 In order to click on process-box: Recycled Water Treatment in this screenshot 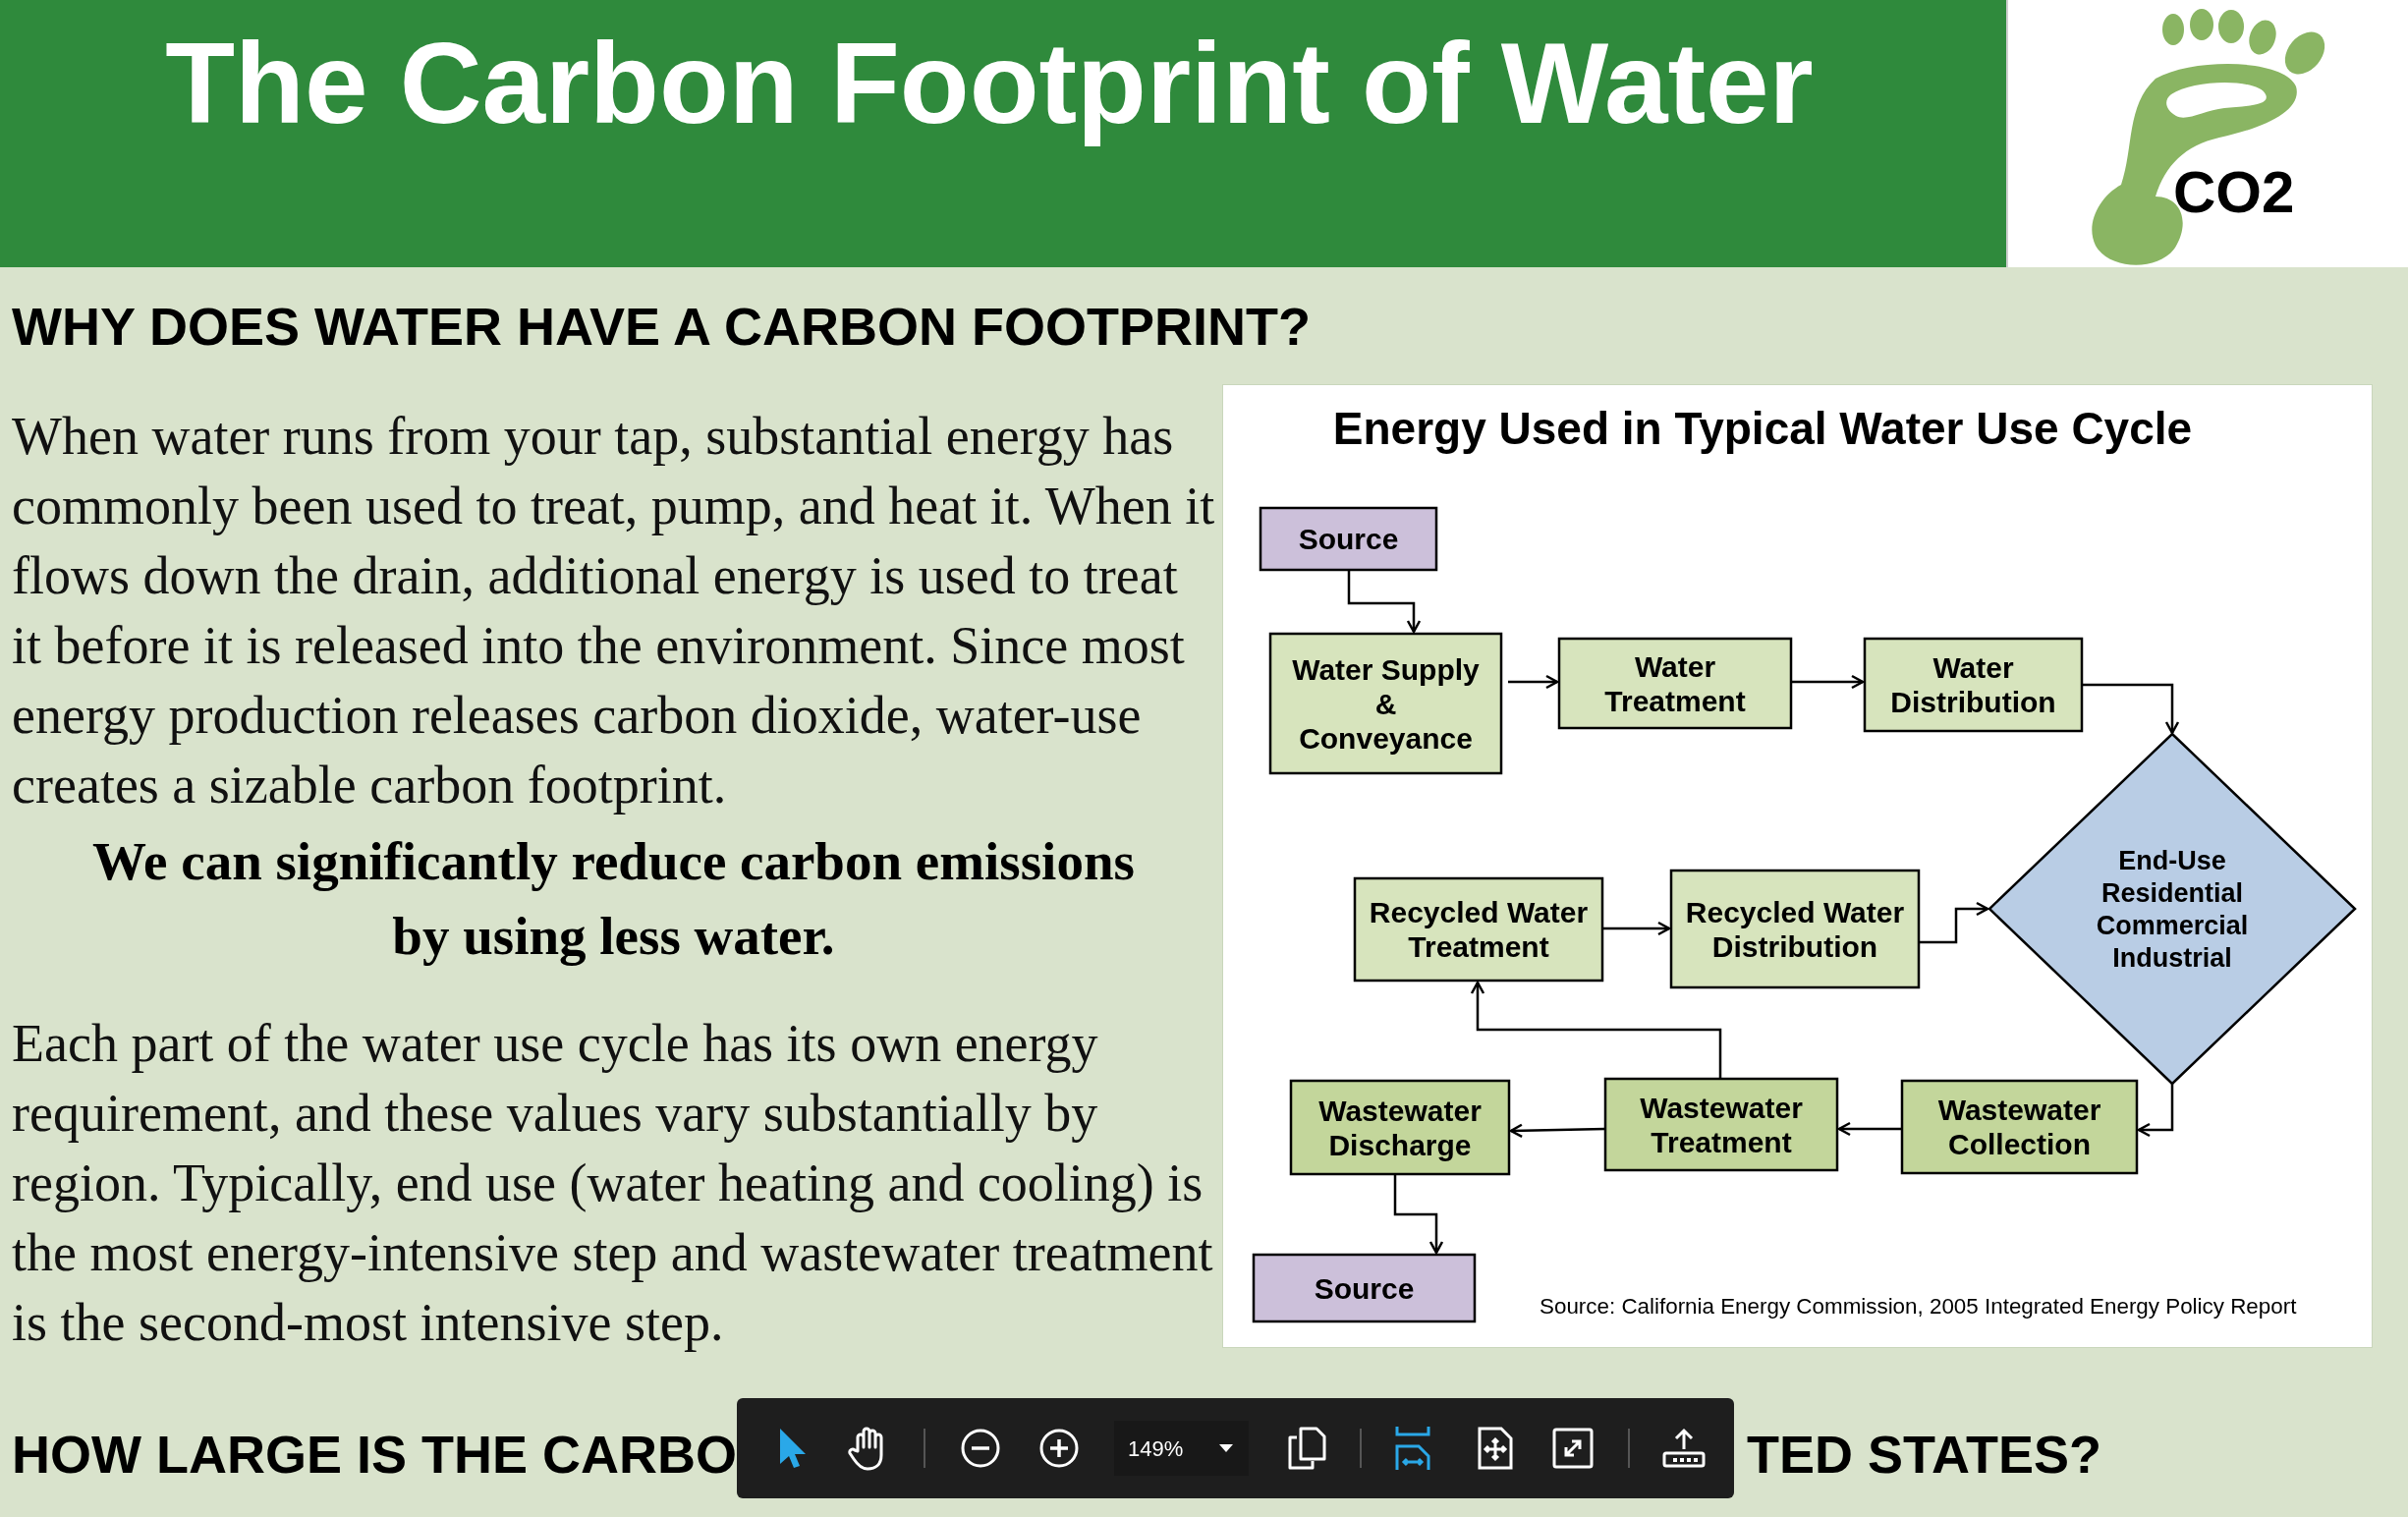, I will do `click(1478, 930)`.